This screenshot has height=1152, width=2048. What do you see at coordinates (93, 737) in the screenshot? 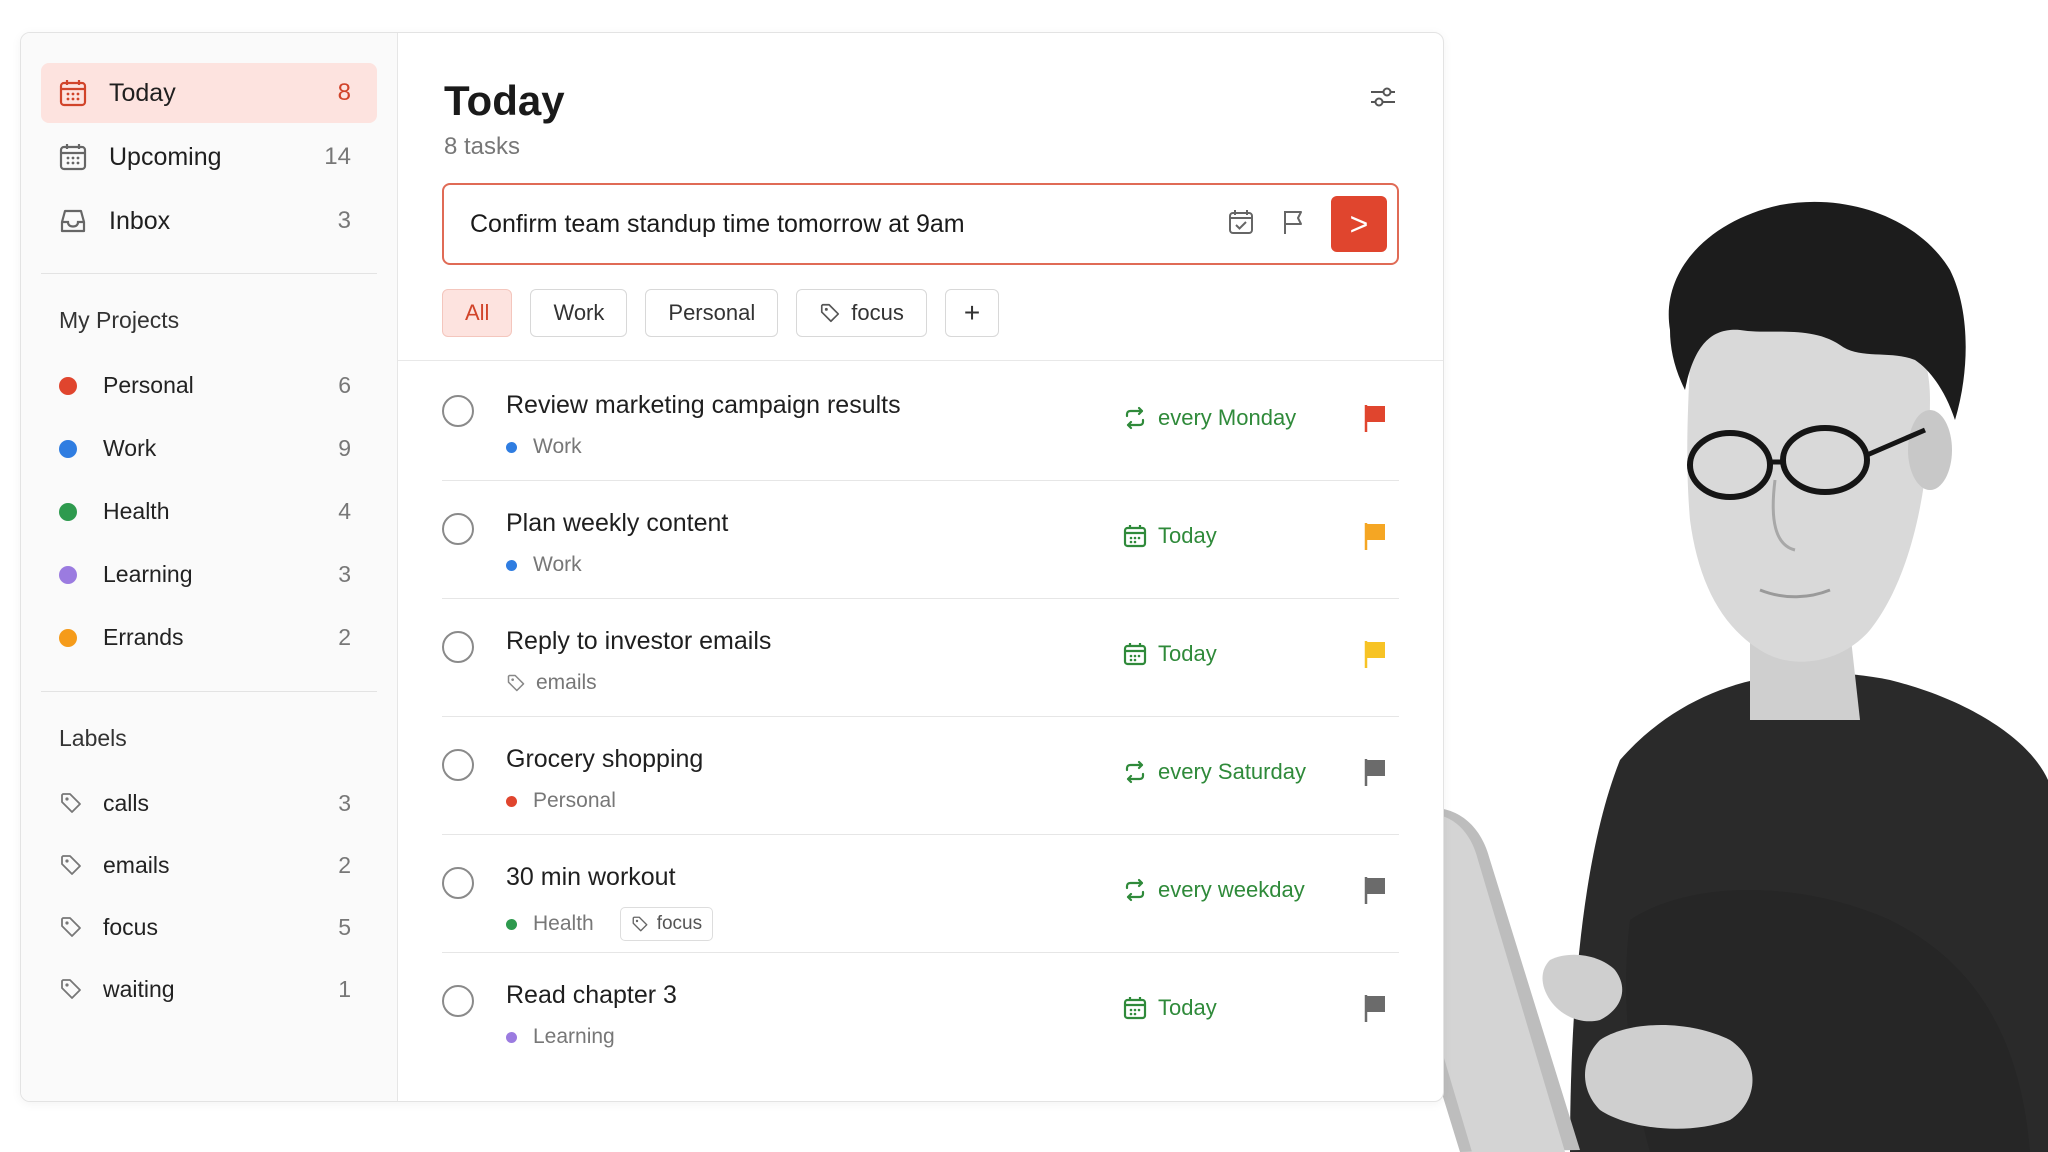
I see `labels-heading: Labels` at bounding box center [93, 737].